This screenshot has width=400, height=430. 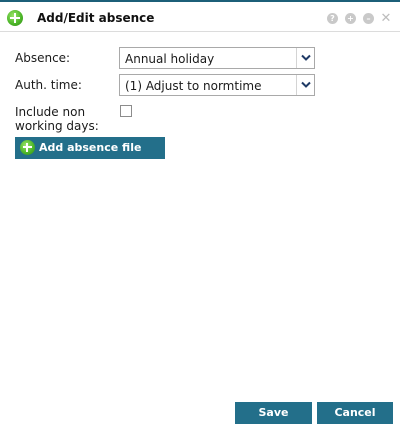 What do you see at coordinates (273, 413) in the screenshot?
I see `save-button: Save` at bounding box center [273, 413].